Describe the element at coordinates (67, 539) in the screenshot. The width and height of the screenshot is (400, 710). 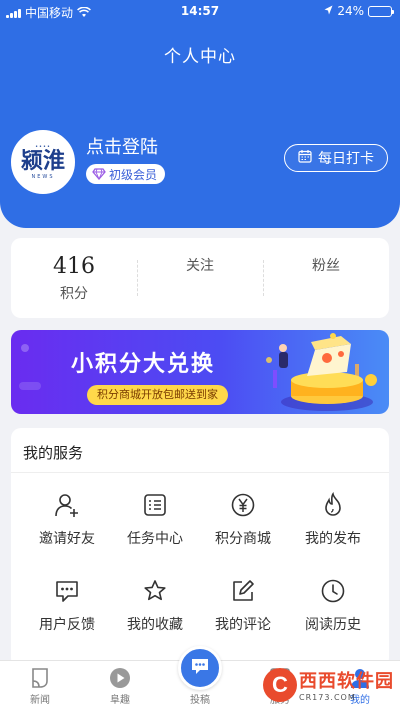
I see `service-label: 邀请好友` at that location.